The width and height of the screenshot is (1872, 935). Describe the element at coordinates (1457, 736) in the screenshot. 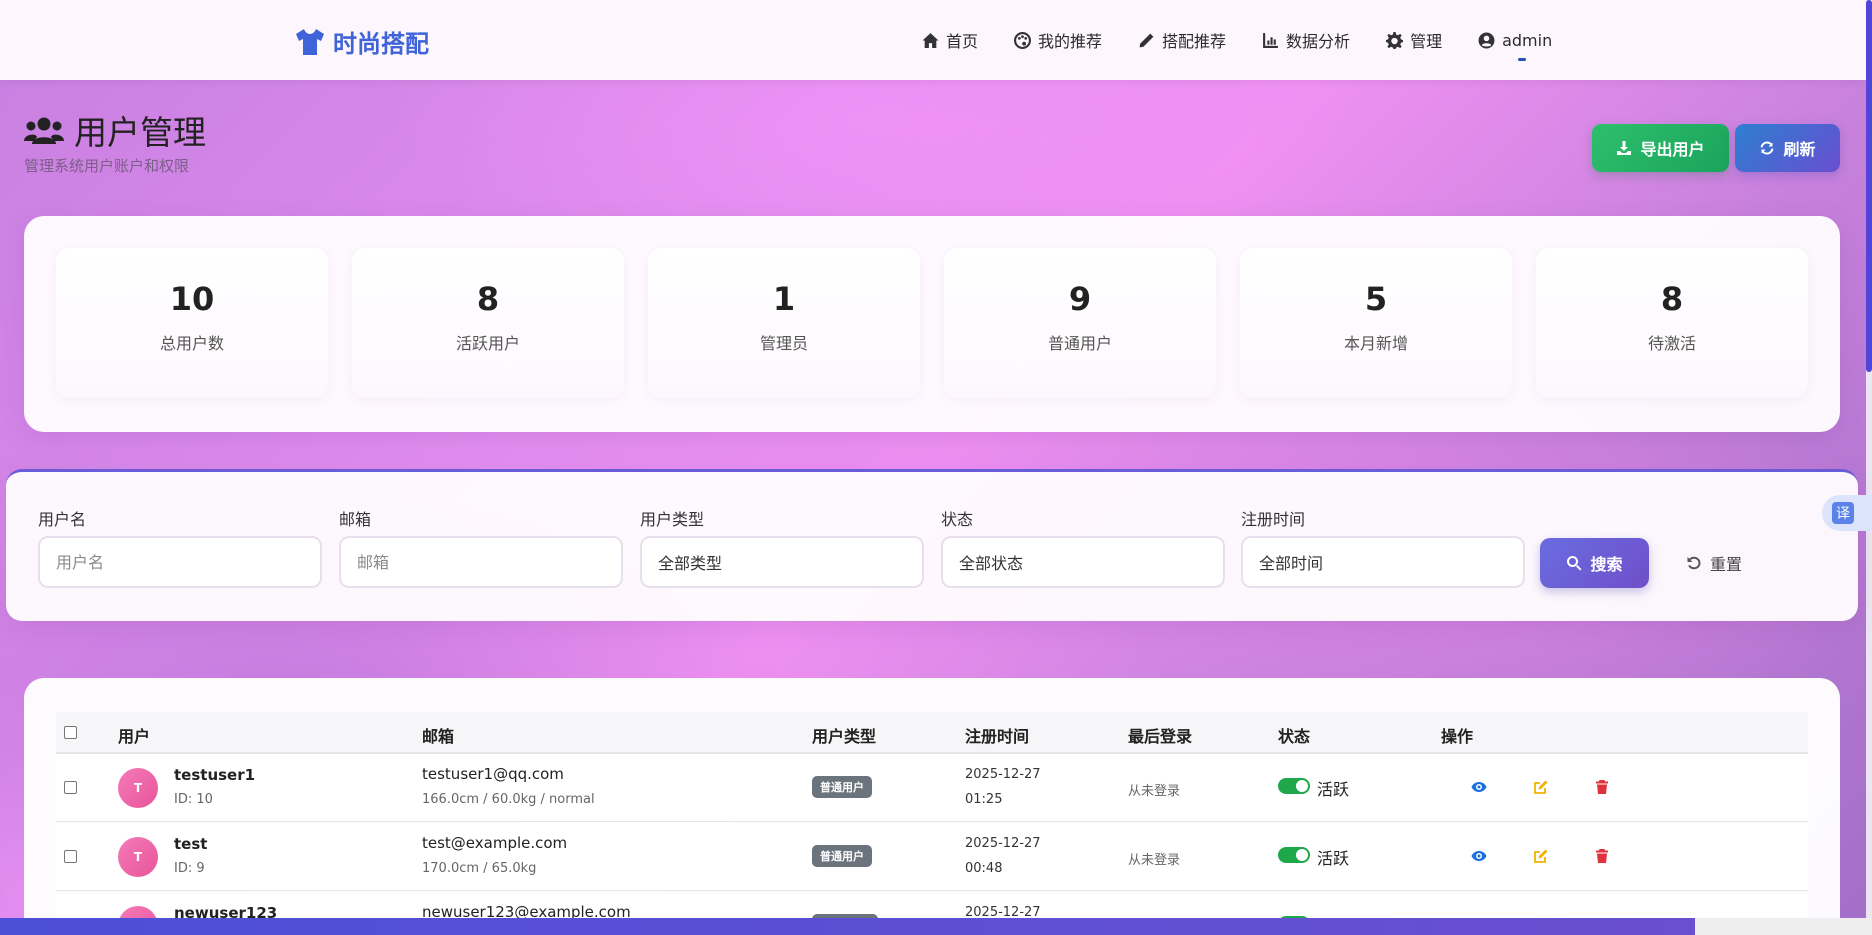

I see `col-header-actions: 操作` at that location.